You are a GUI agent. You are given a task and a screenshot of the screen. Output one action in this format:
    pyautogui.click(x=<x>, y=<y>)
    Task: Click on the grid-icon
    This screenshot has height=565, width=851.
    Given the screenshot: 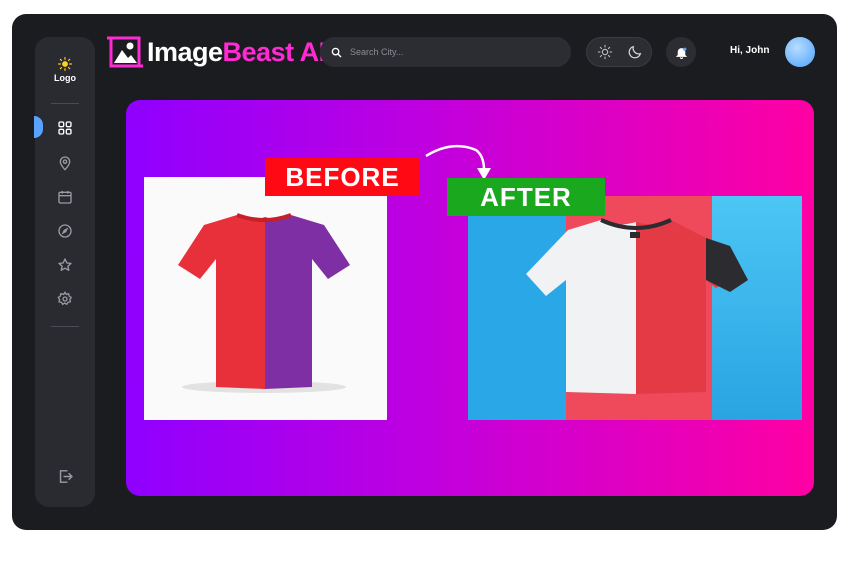 What is the action you would take?
    pyautogui.click(x=65, y=128)
    